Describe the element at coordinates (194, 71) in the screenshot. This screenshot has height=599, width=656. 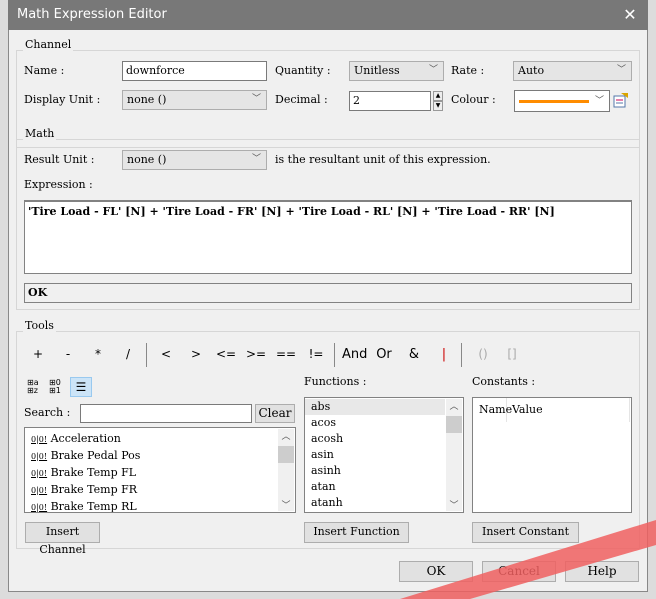
I see `name-input: downforce` at that location.